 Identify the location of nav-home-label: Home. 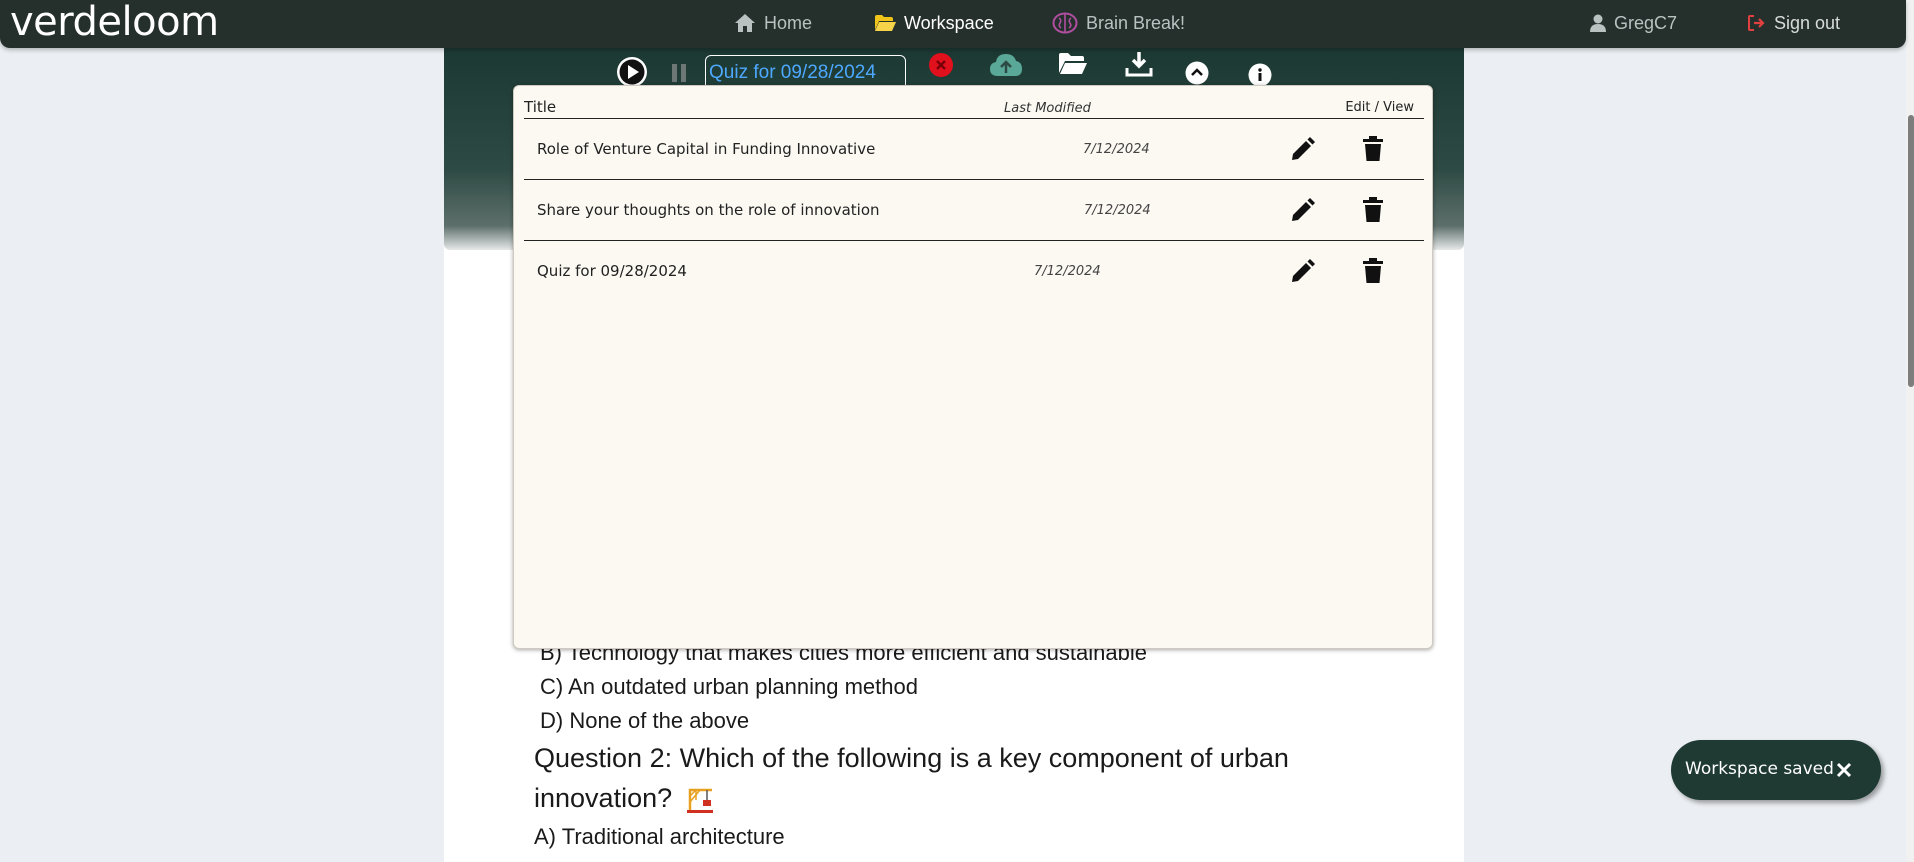
(788, 22).